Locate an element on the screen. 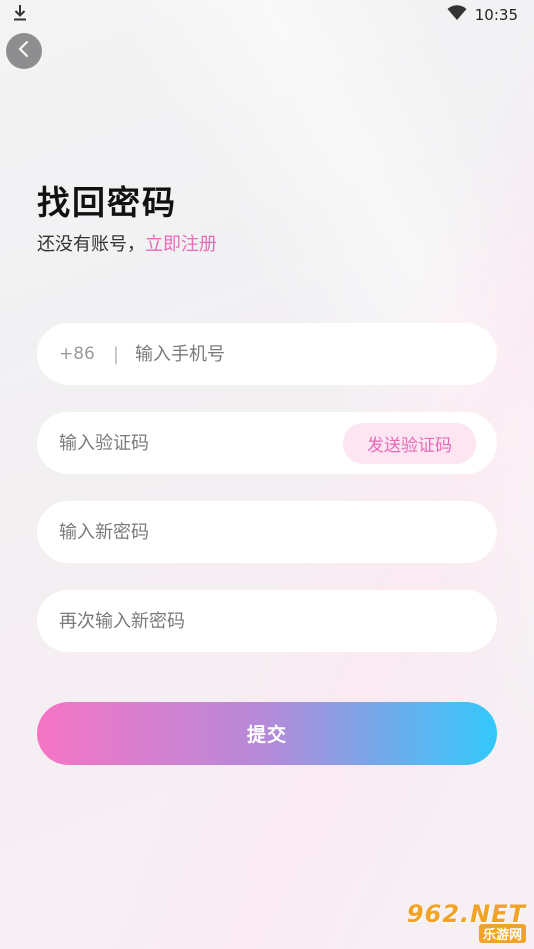  country-code-prefix: +86 is located at coordinates (77, 354).